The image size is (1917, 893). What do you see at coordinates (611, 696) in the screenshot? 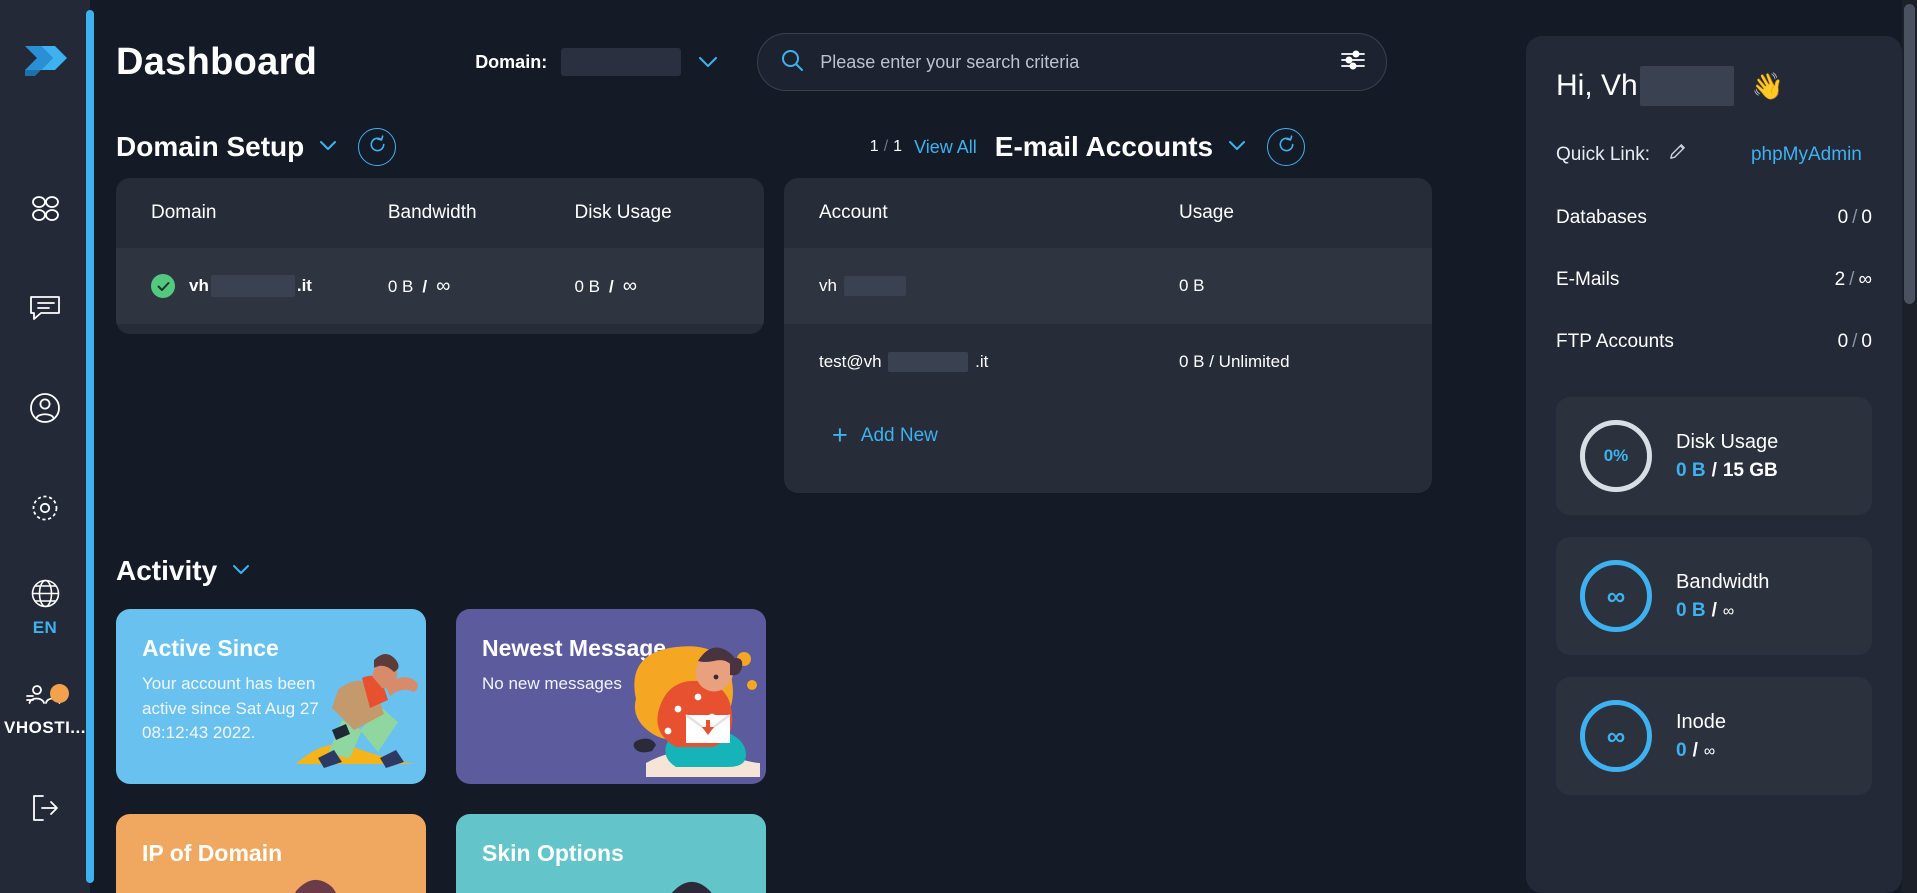
I see `activity-card-newest-message: Newest Message No new messages` at bounding box center [611, 696].